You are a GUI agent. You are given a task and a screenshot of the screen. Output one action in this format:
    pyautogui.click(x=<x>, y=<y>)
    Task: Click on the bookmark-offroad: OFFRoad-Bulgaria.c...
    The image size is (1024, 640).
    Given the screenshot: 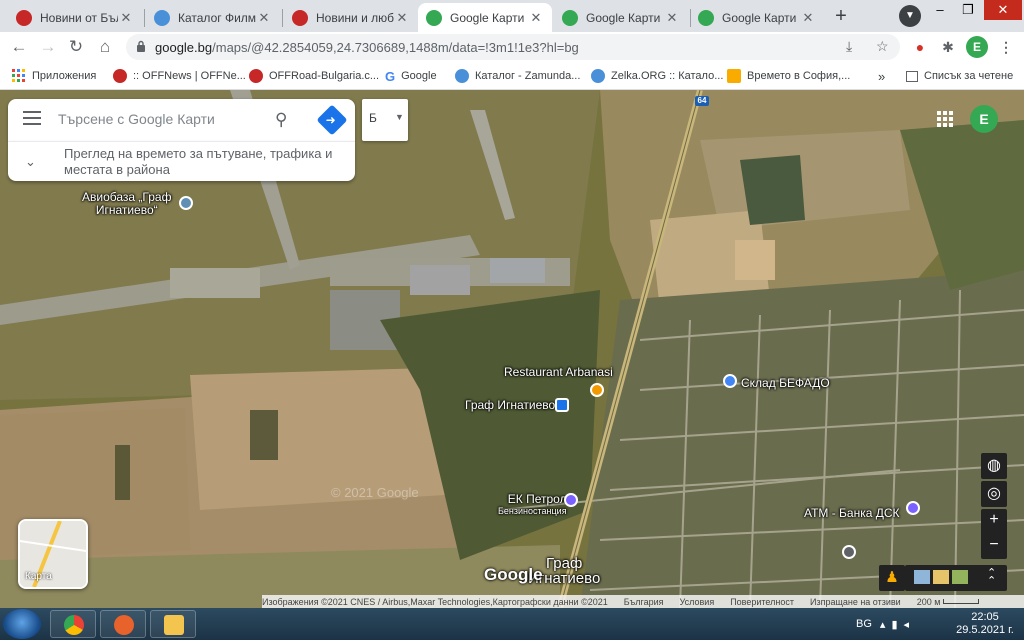 What is the action you would take?
    pyautogui.click(x=314, y=76)
    